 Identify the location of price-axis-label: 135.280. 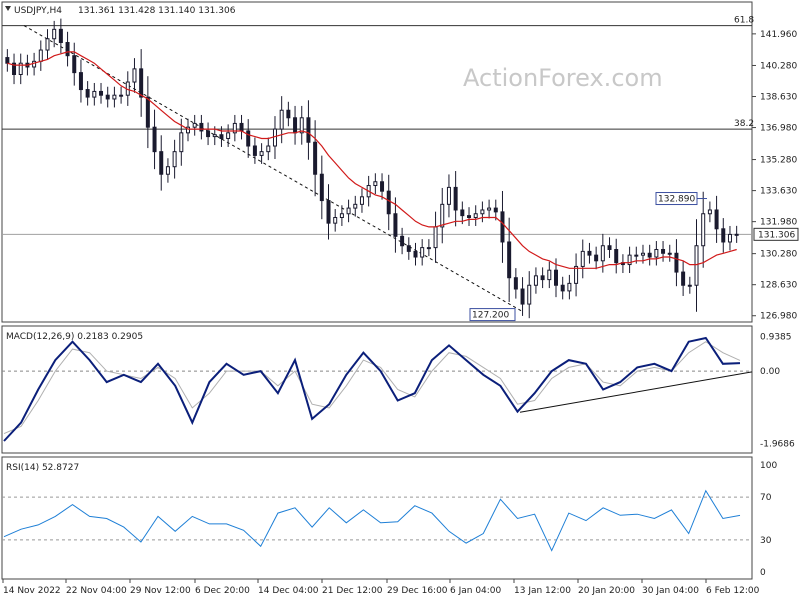
(778, 161).